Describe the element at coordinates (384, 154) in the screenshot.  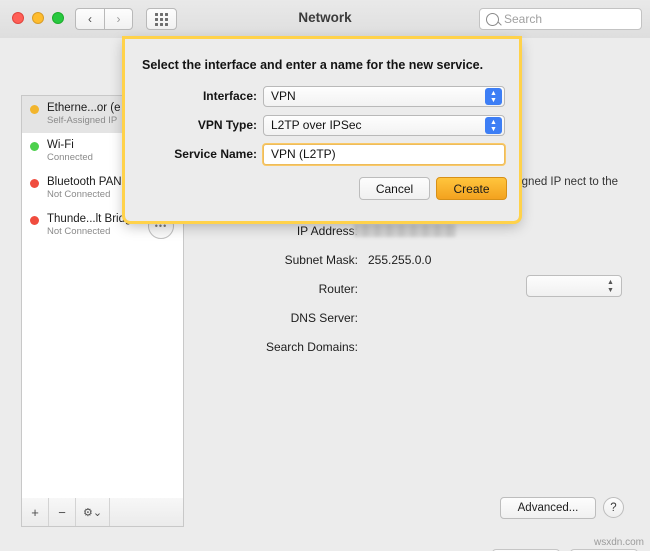
I see `service-name-input: VPN (L2TP)` at that location.